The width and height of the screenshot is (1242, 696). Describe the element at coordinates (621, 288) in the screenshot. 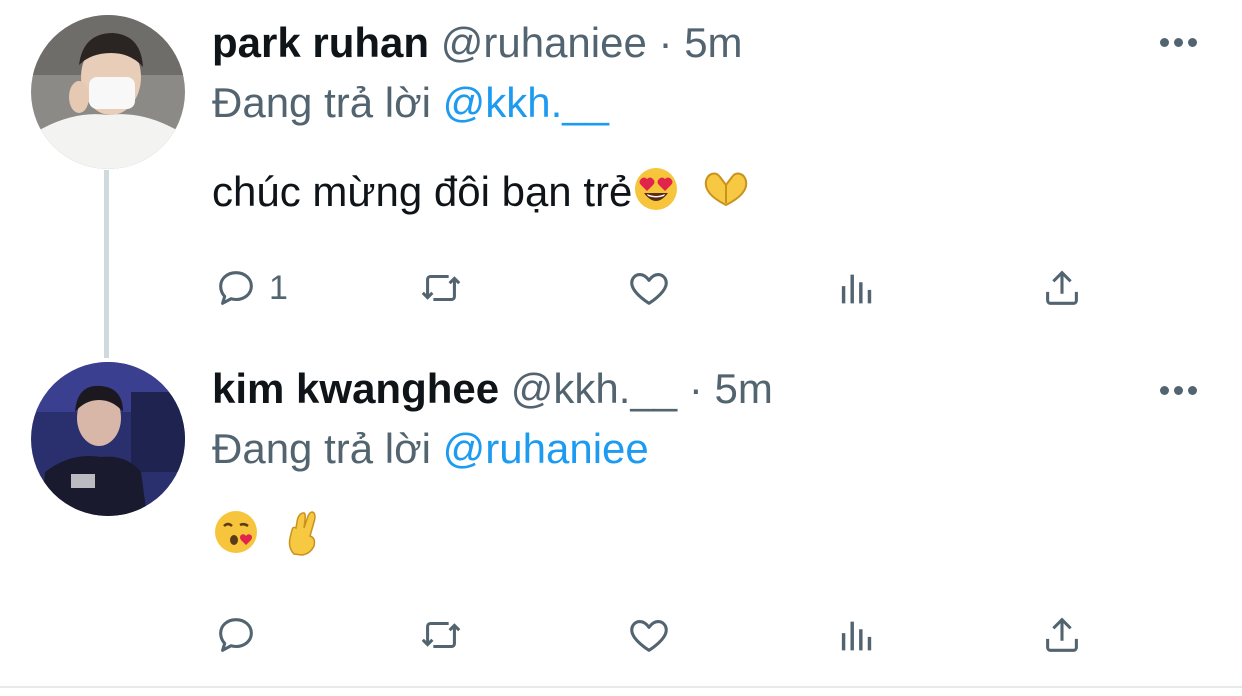

I see `tweet-actions: 1` at that location.